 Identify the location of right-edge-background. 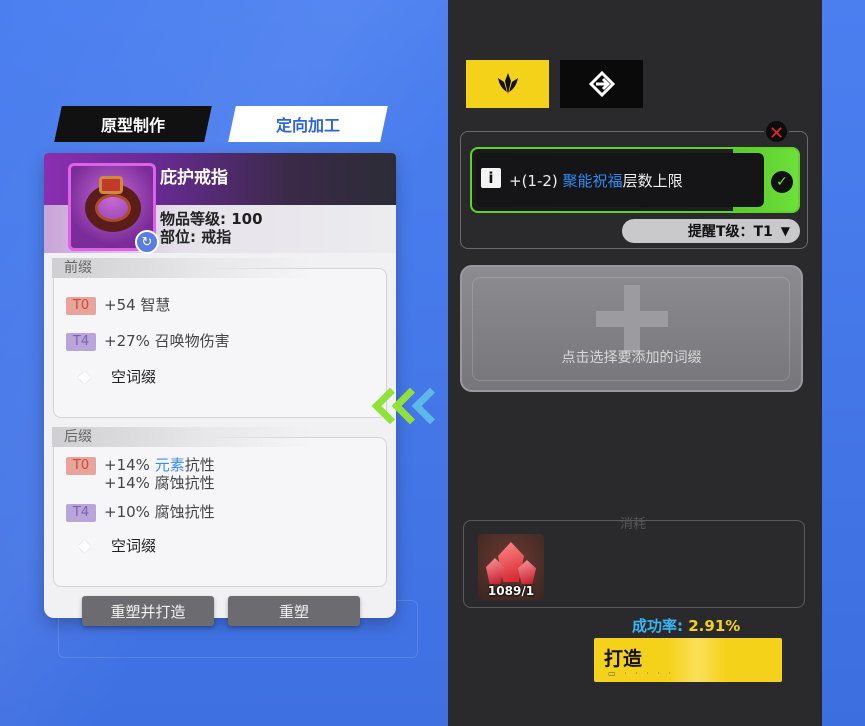
(843, 363).